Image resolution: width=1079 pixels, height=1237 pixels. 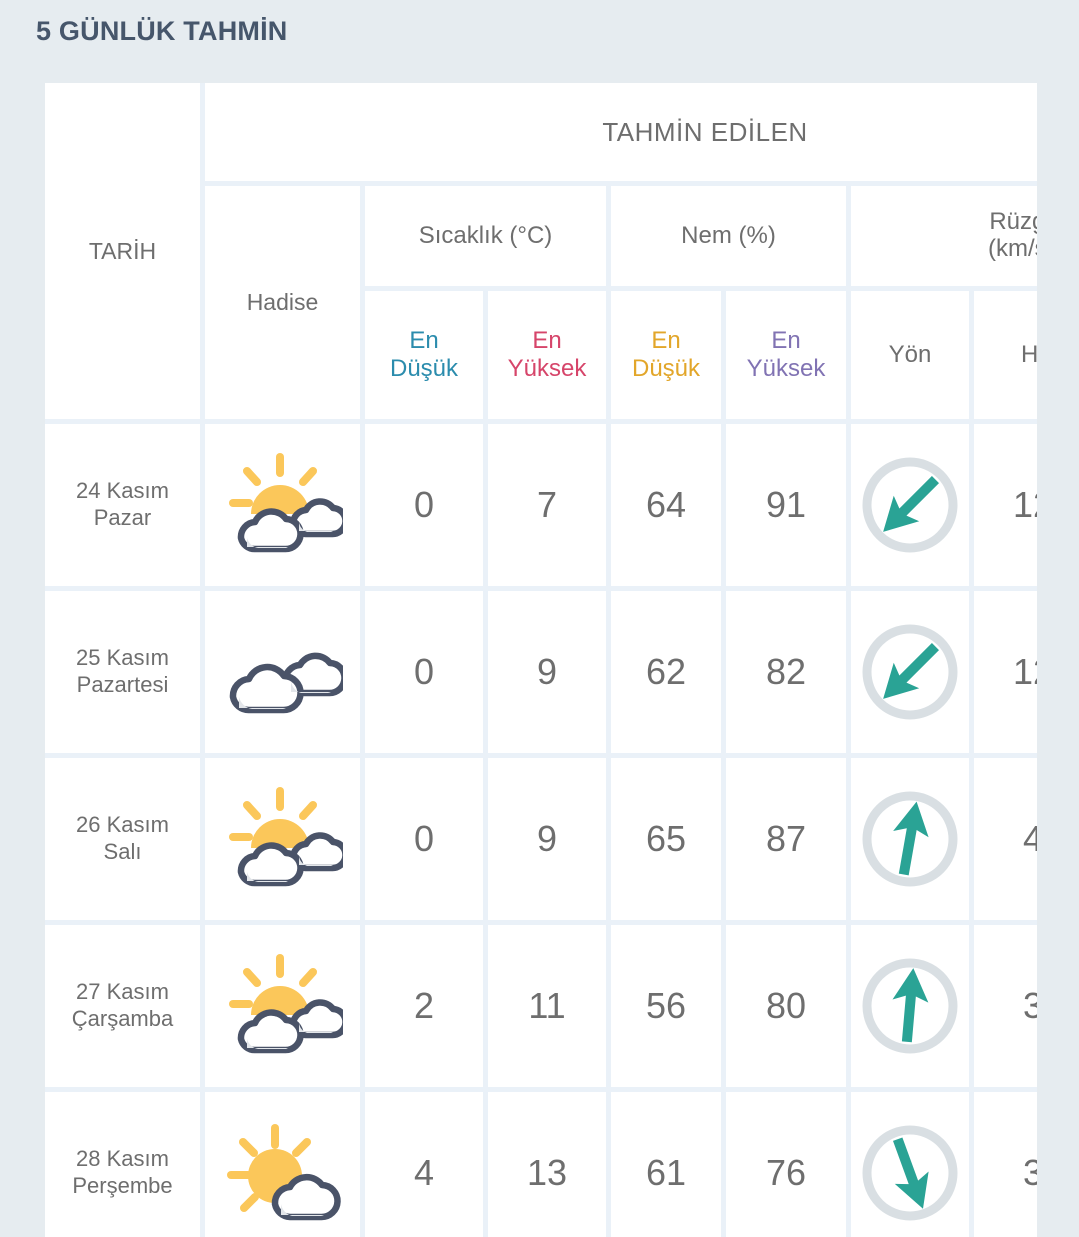 What do you see at coordinates (786, 1164) in the screenshot?
I see `cell-hum-high: 76` at bounding box center [786, 1164].